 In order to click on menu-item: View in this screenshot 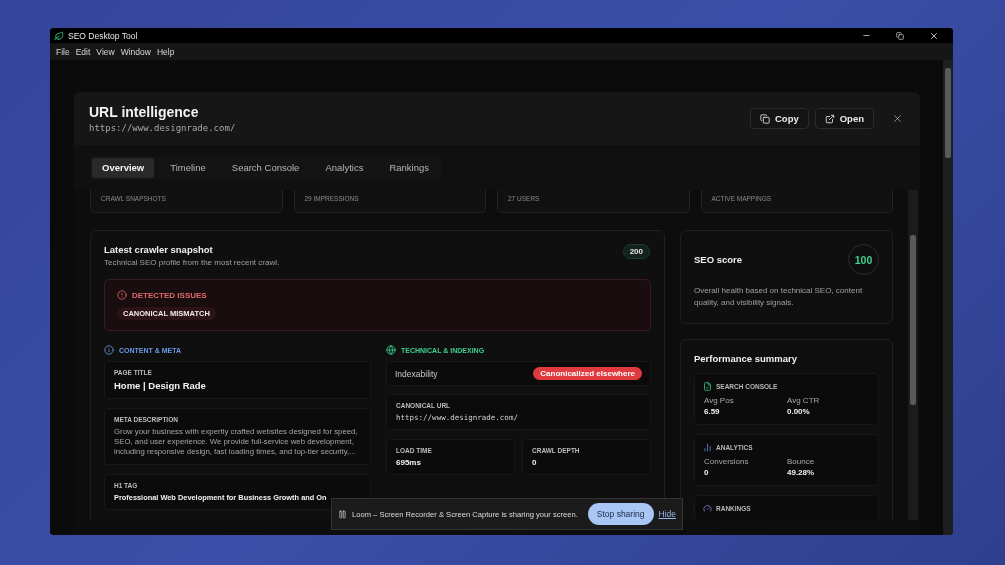, I will do `click(105, 51)`.